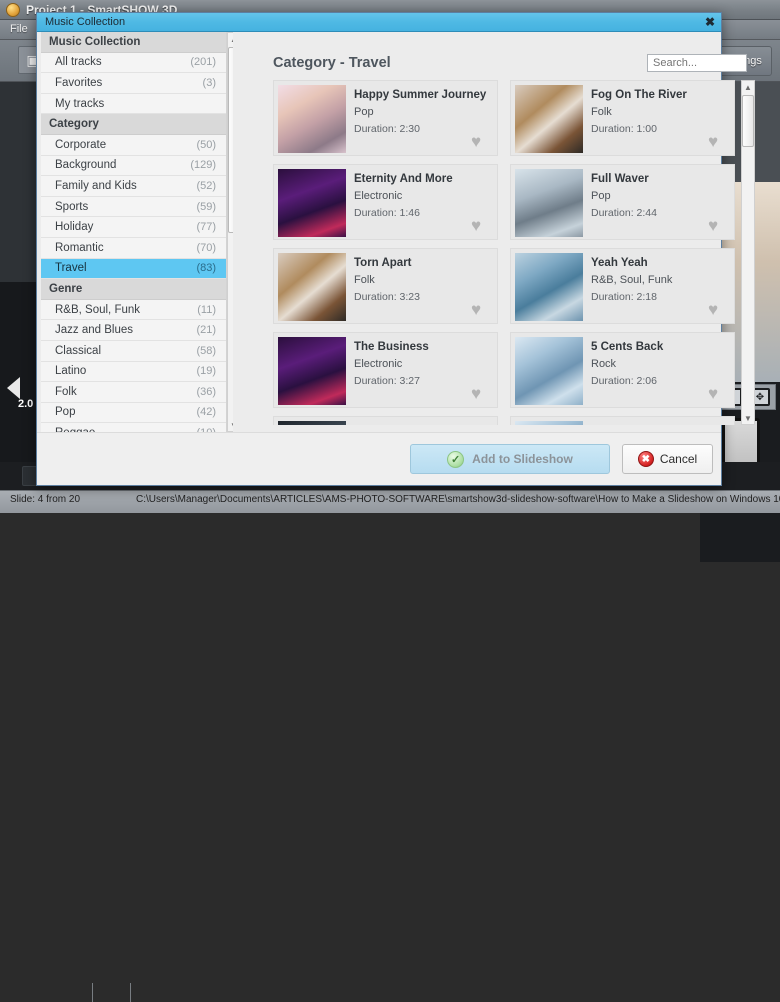  I want to click on app-logo-icon, so click(13, 10).